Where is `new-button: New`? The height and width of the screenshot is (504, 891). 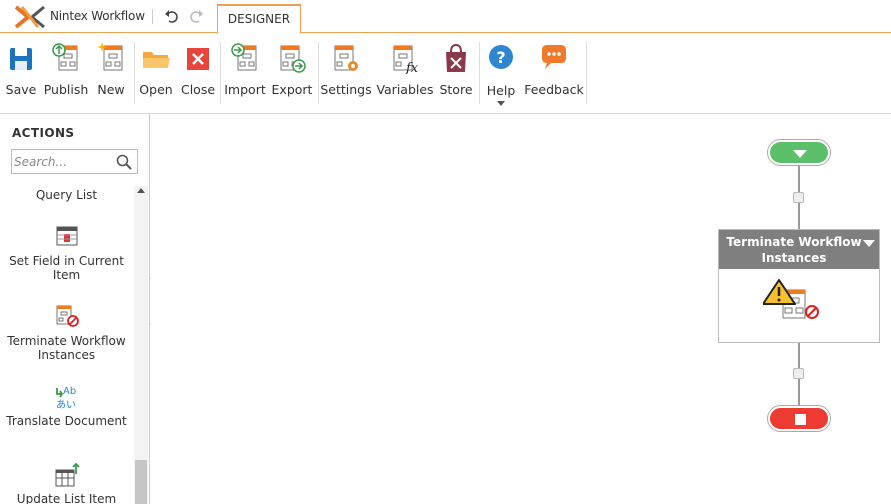 new-button: New is located at coordinates (111, 70).